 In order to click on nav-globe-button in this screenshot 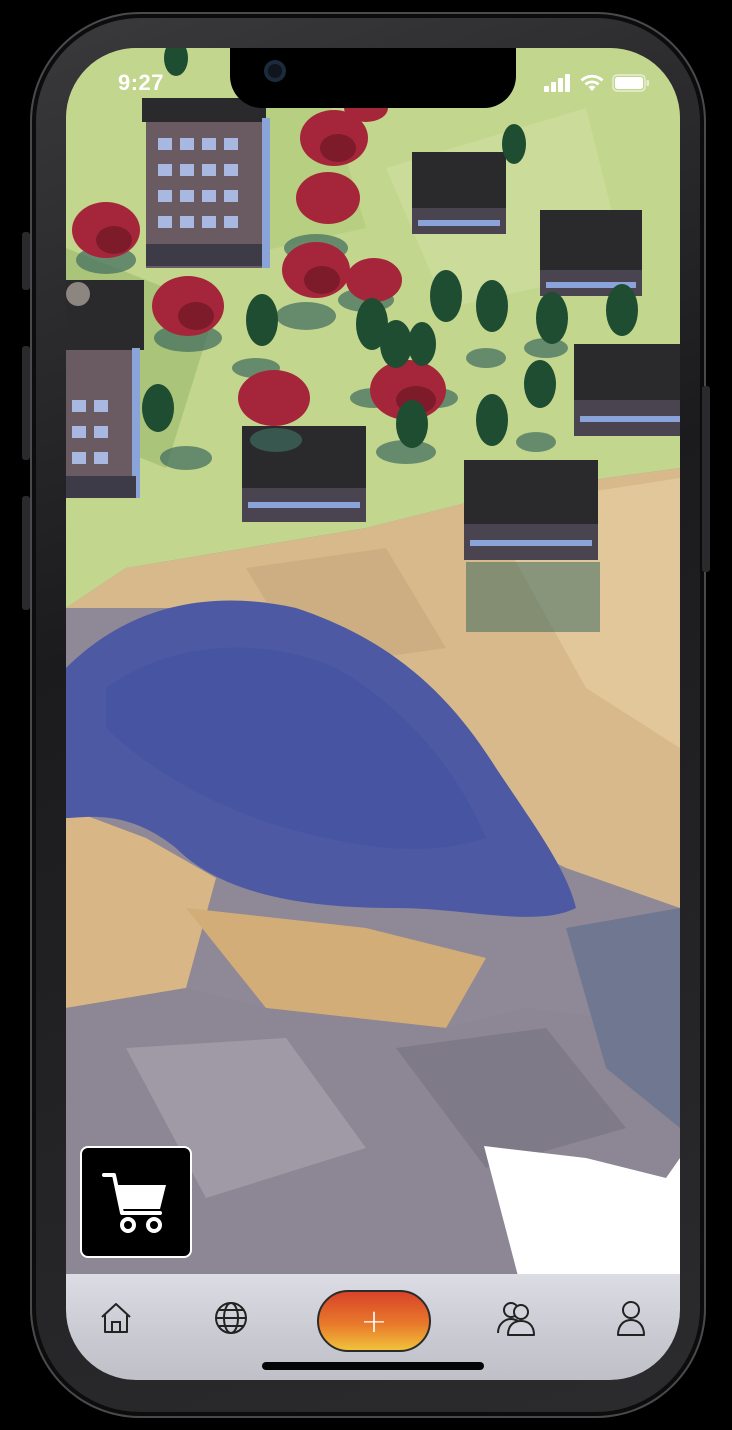, I will do `click(231, 1318)`.